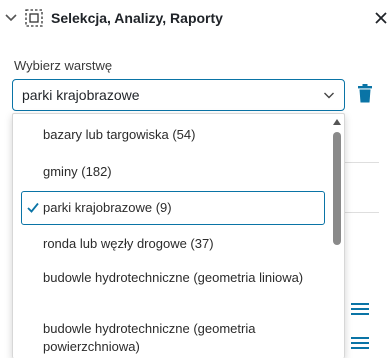 The image size is (390, 358). Describe the element at coordinates (63, 65) in the screenshot. I see `layer-label: Wybierz warstwę` at that location.